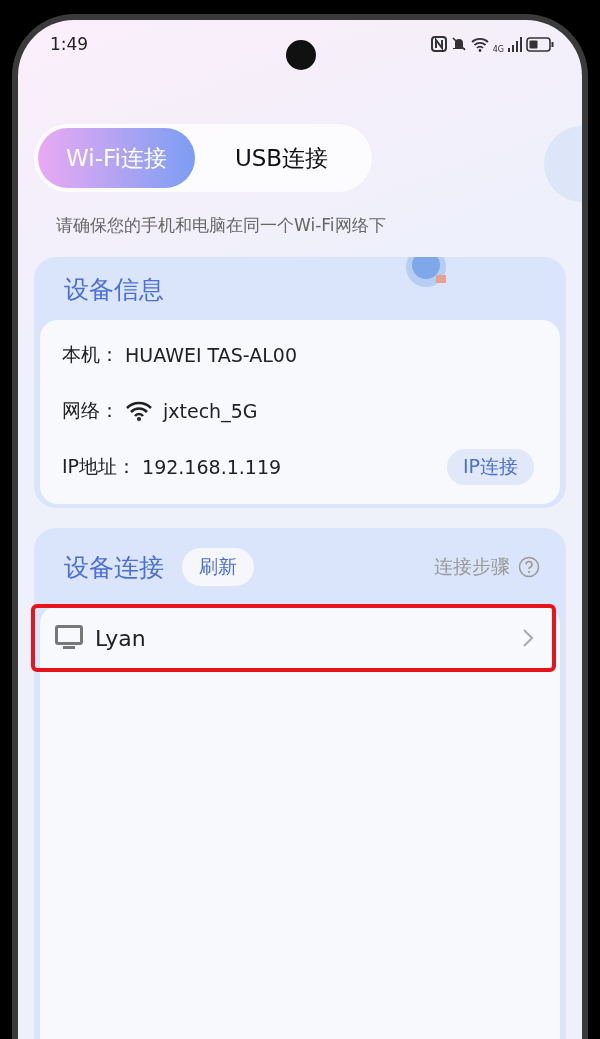 The width and height of the screenshot is (600, 1039). I want to click on hint-text: 请确保您的手机和电脑在同一个Wi-Fi网络下, so click(221, 225).